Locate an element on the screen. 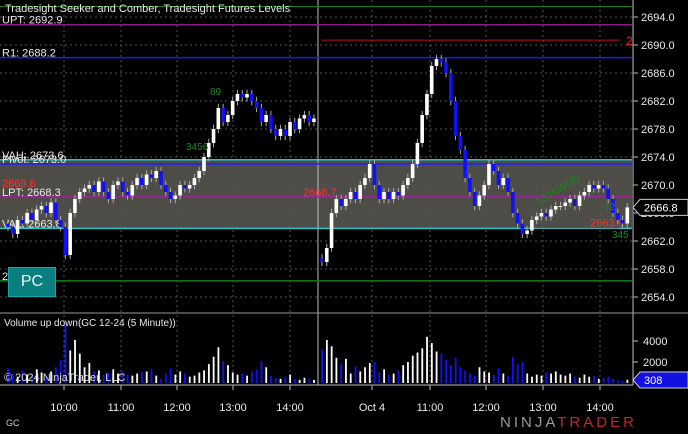  level-label: UPT: 2692.9 is located at coordinates (32, 21).